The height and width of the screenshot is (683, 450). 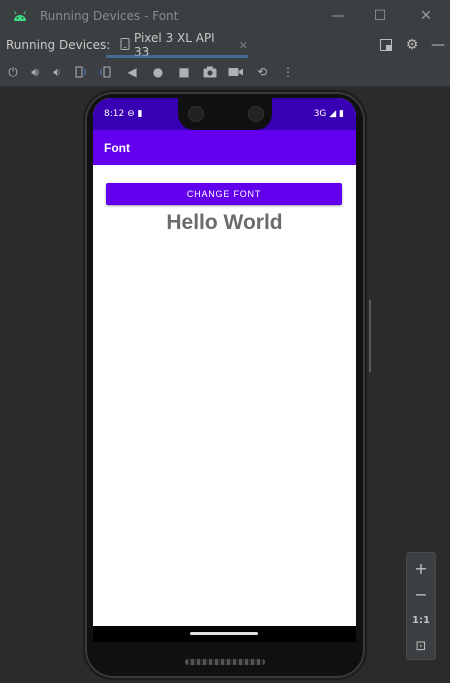 I want to click on app-bar: Font, so click(x=224, y=147).